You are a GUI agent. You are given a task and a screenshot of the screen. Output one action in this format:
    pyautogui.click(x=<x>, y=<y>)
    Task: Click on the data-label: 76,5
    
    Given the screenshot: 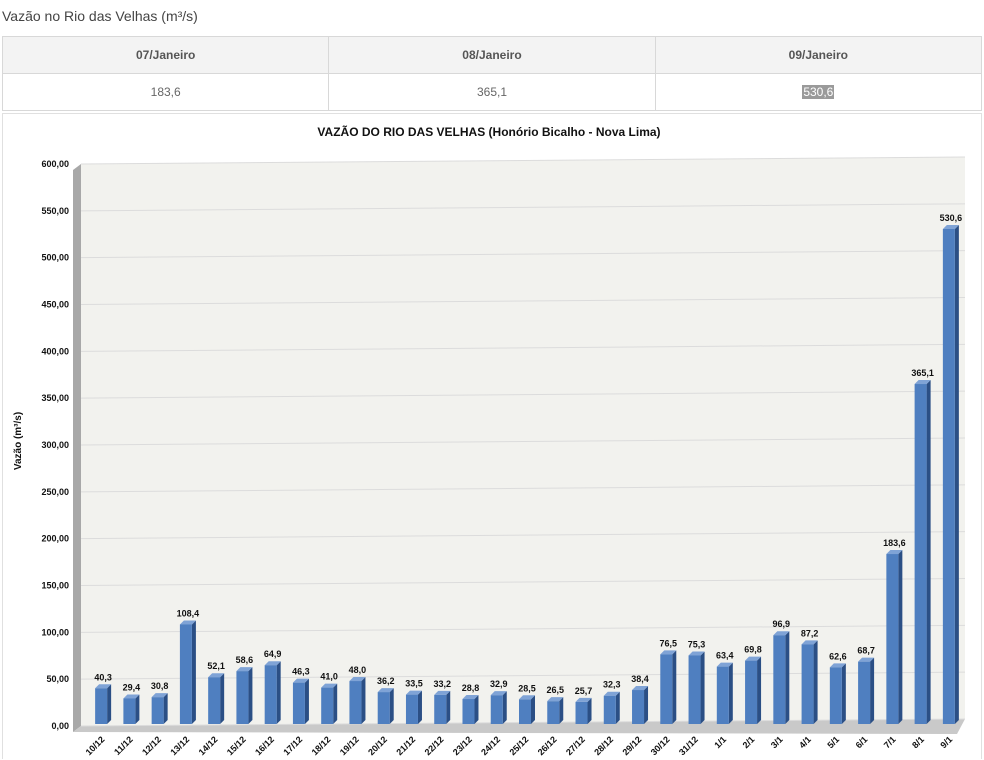 What is the action you would take?
    pyautogui.click(x=669, y=643)
    